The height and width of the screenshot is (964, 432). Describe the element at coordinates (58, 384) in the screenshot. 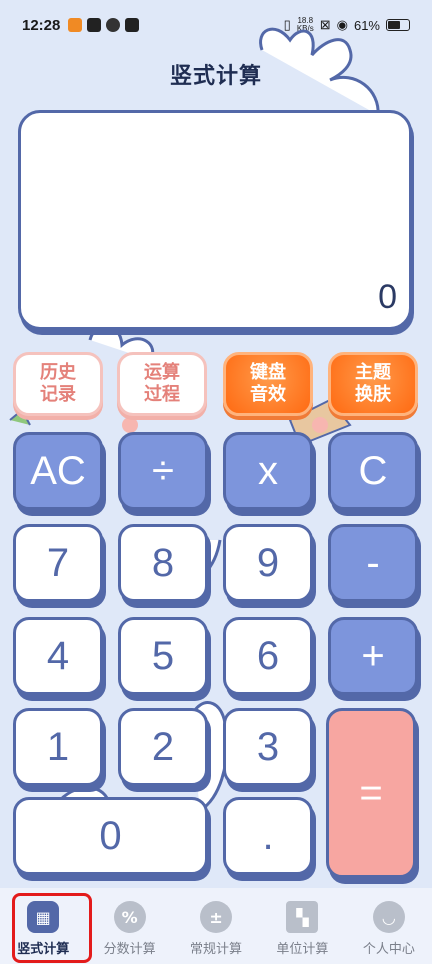

I see `history-button: 历史 记录` at that location.